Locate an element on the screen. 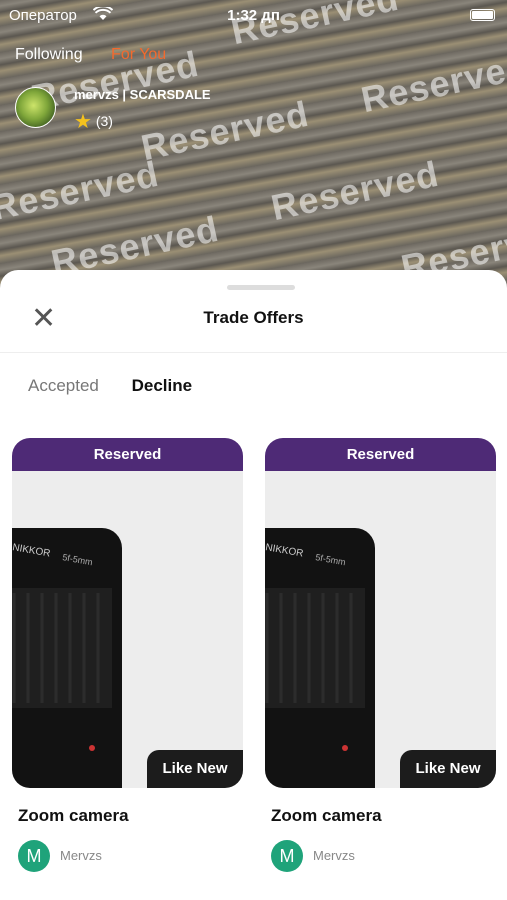  sheet-title: Trade Offers is located at coordinates (253, 317).